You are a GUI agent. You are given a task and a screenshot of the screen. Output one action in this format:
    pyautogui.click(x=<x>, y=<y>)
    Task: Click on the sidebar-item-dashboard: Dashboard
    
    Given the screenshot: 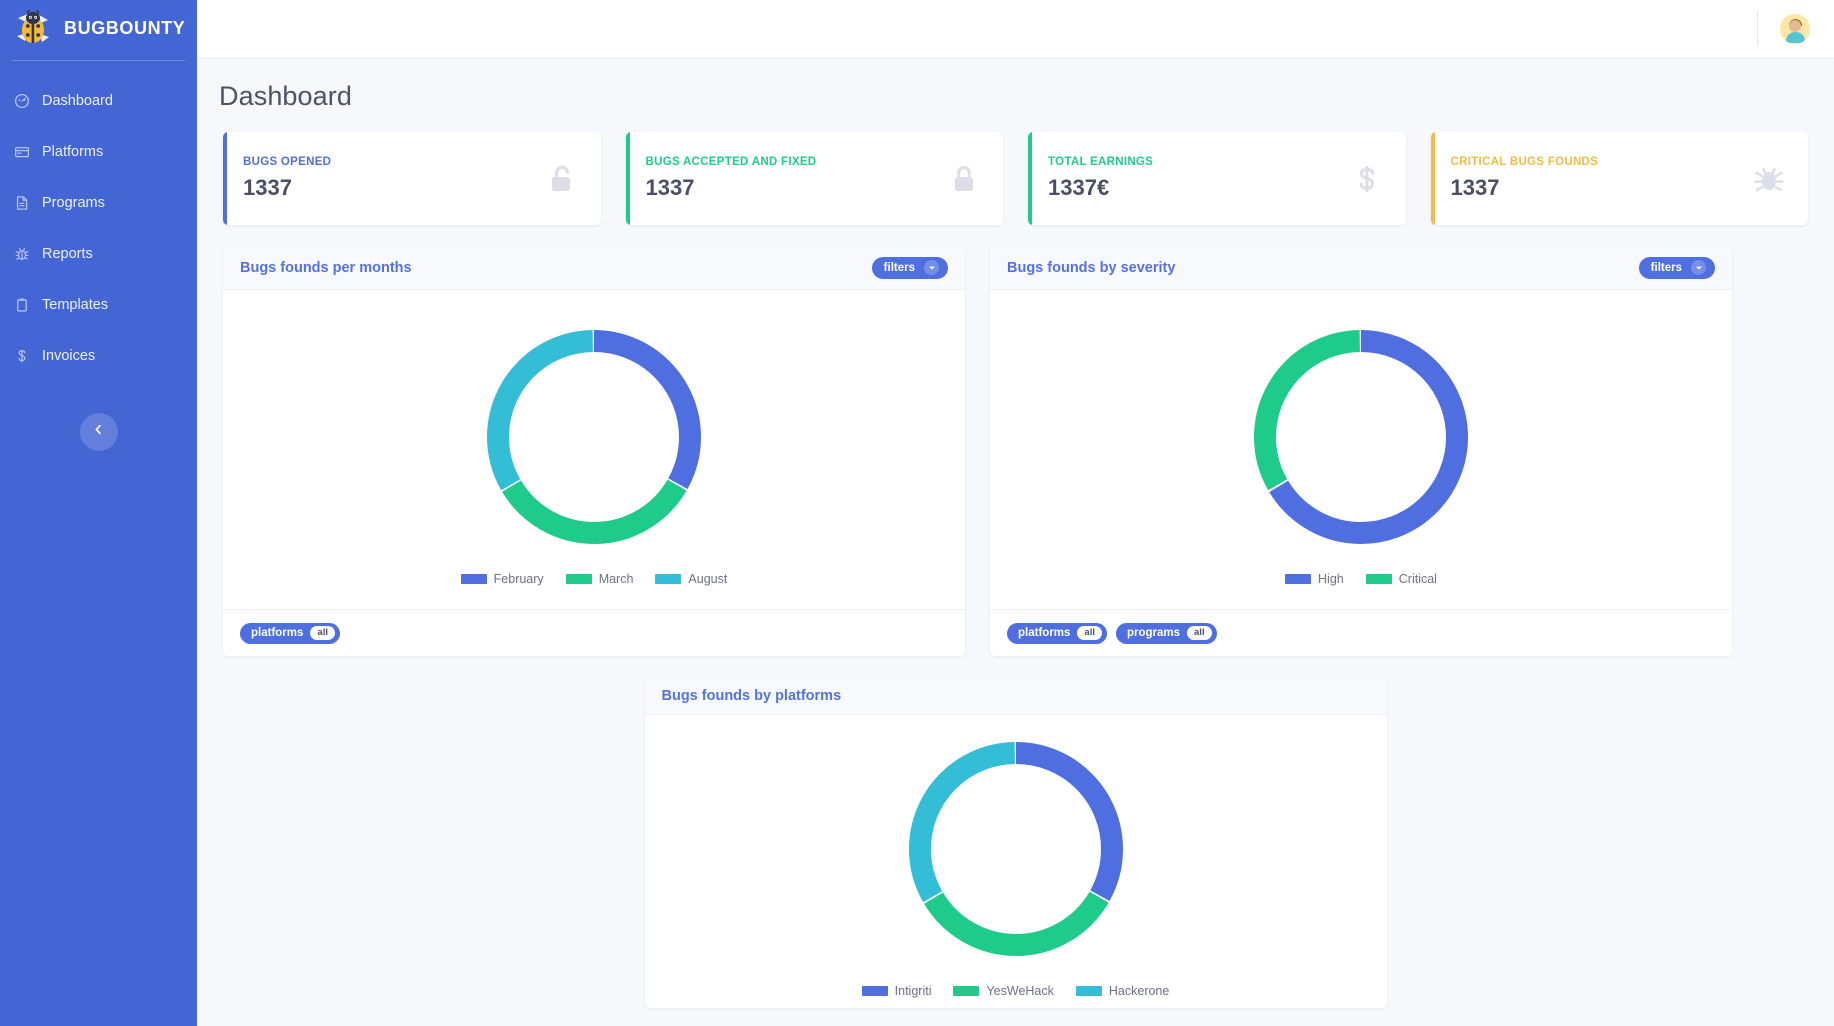 What is the action you would take?
    pyautogui.click(x=98, y=100)
    